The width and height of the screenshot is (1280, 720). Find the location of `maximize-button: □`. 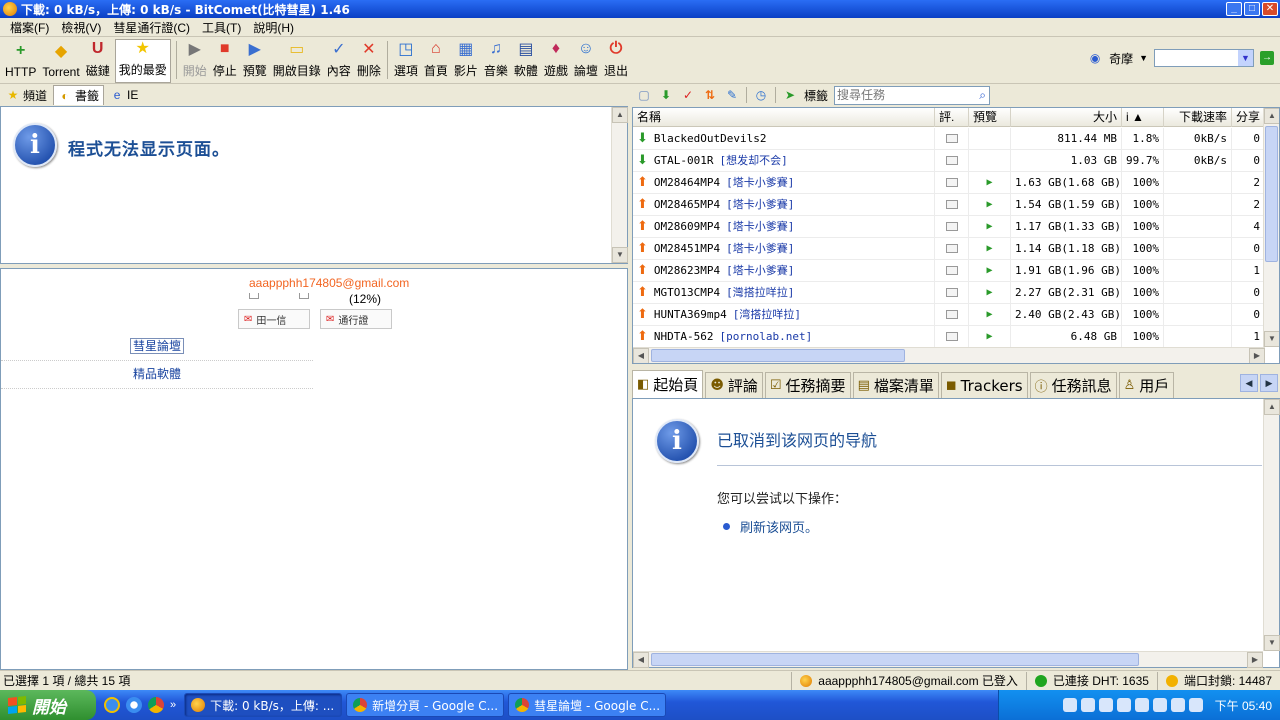

maximize-button: □ is located at coordinates (1252, 9).